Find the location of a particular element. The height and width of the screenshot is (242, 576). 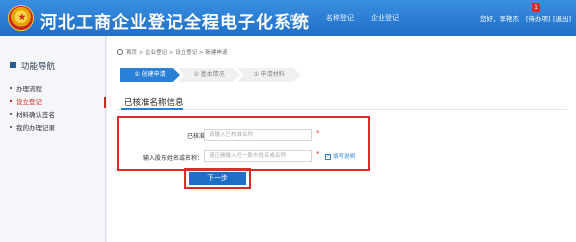

nav-name-registration: 名称登记 is located at coordinates (340, 18).